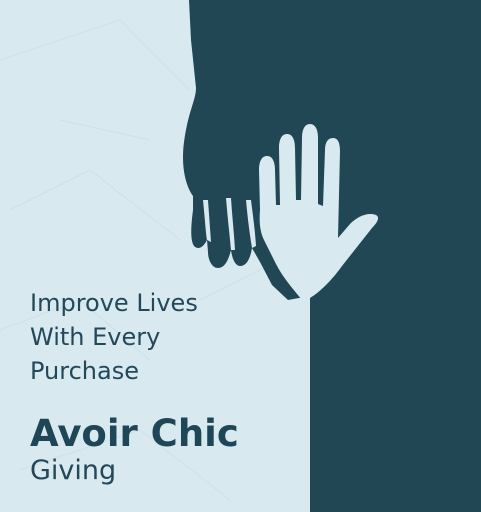  Describe the element at coordinates (114, 303) in the screenshot. I see `tagline-line-1: Improve Lives` at that location.